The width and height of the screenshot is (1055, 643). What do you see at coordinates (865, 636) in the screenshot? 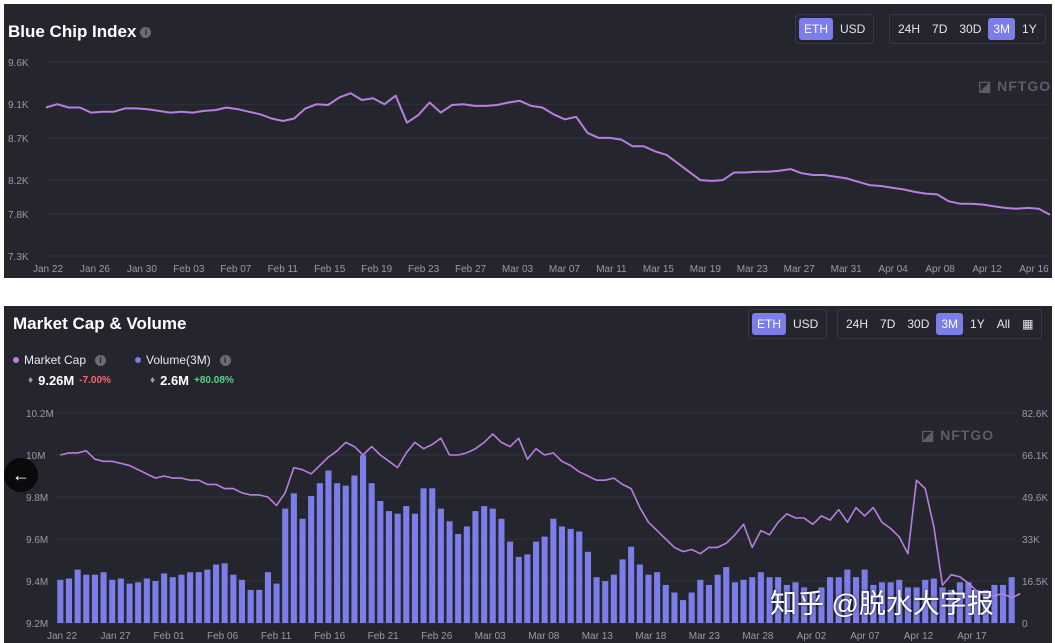
I see `x-tick-label: Apr 07` at bounding box center [865, 636].